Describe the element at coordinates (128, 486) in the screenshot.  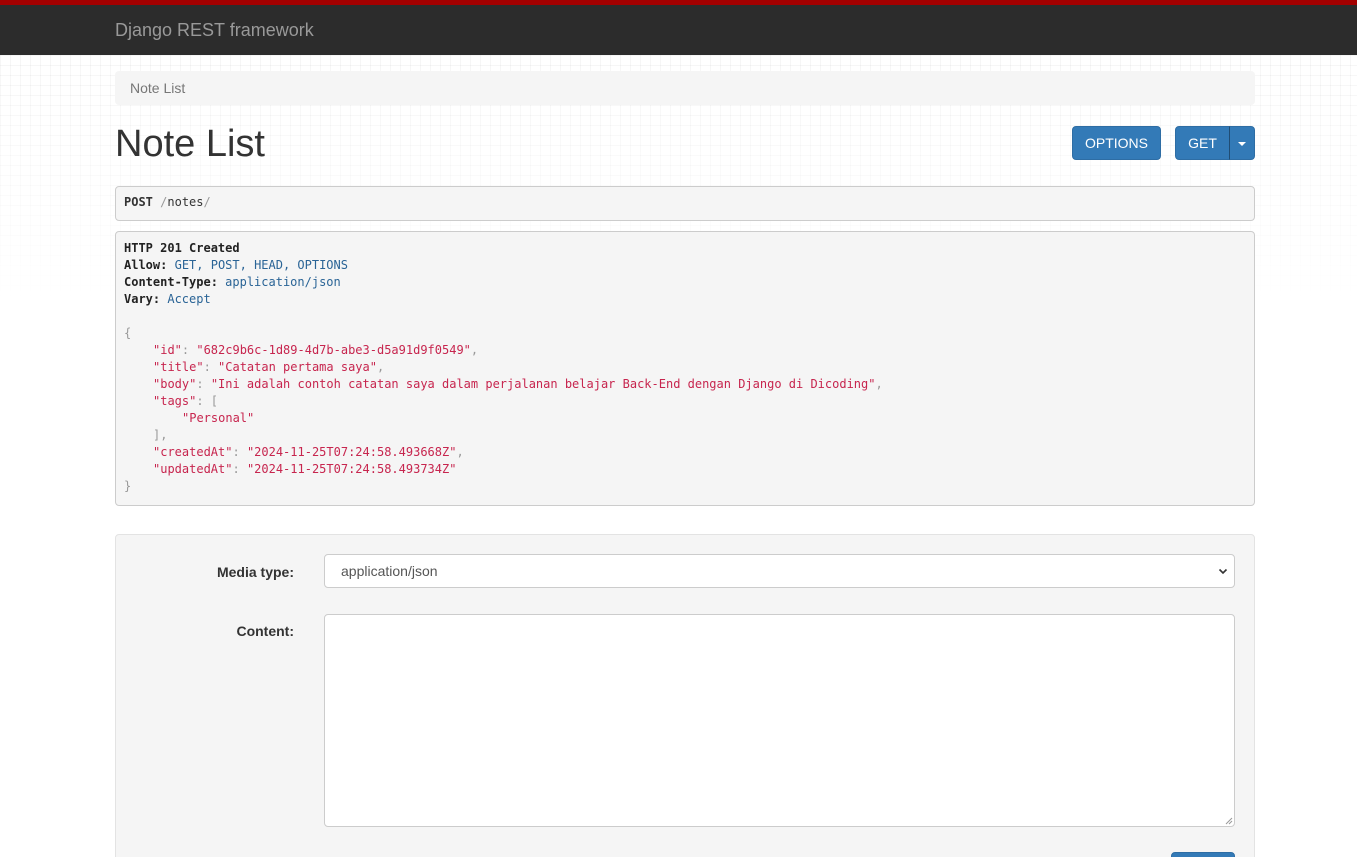
I see `json-brace-close: }` at that location.